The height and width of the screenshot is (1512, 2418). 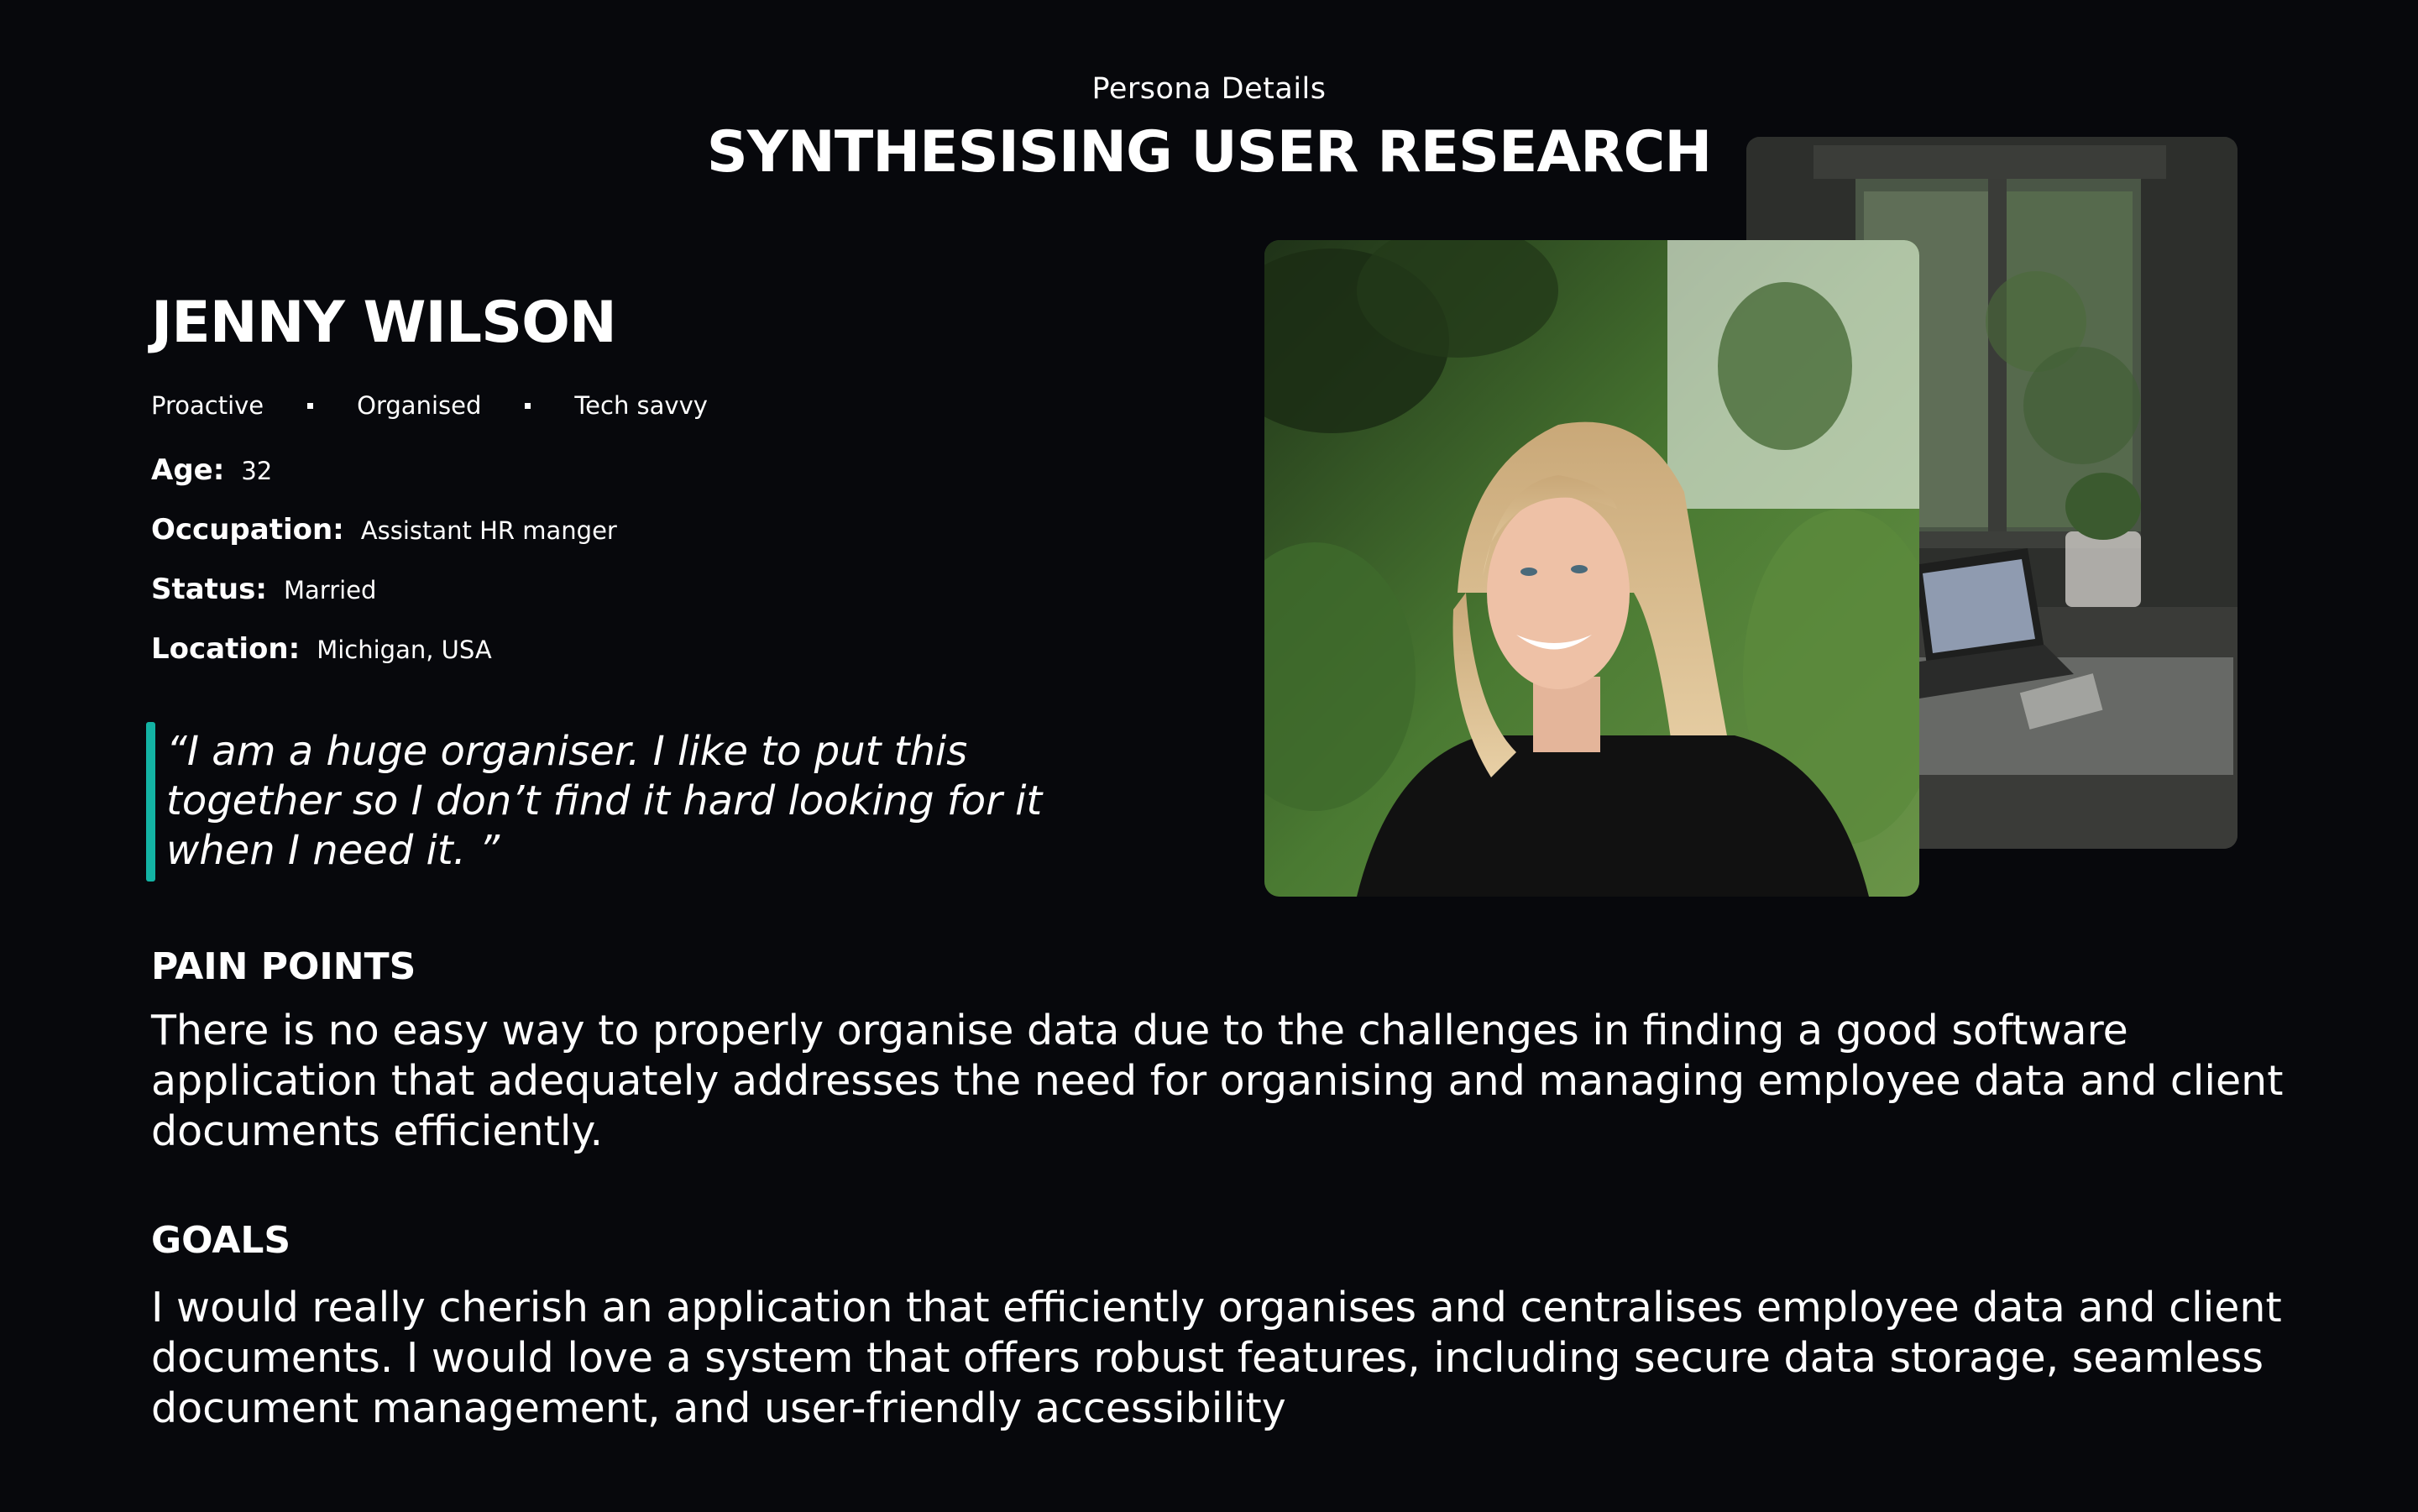 I want to click on detail-value: Michigan, USA, so click(x=404, y=650).